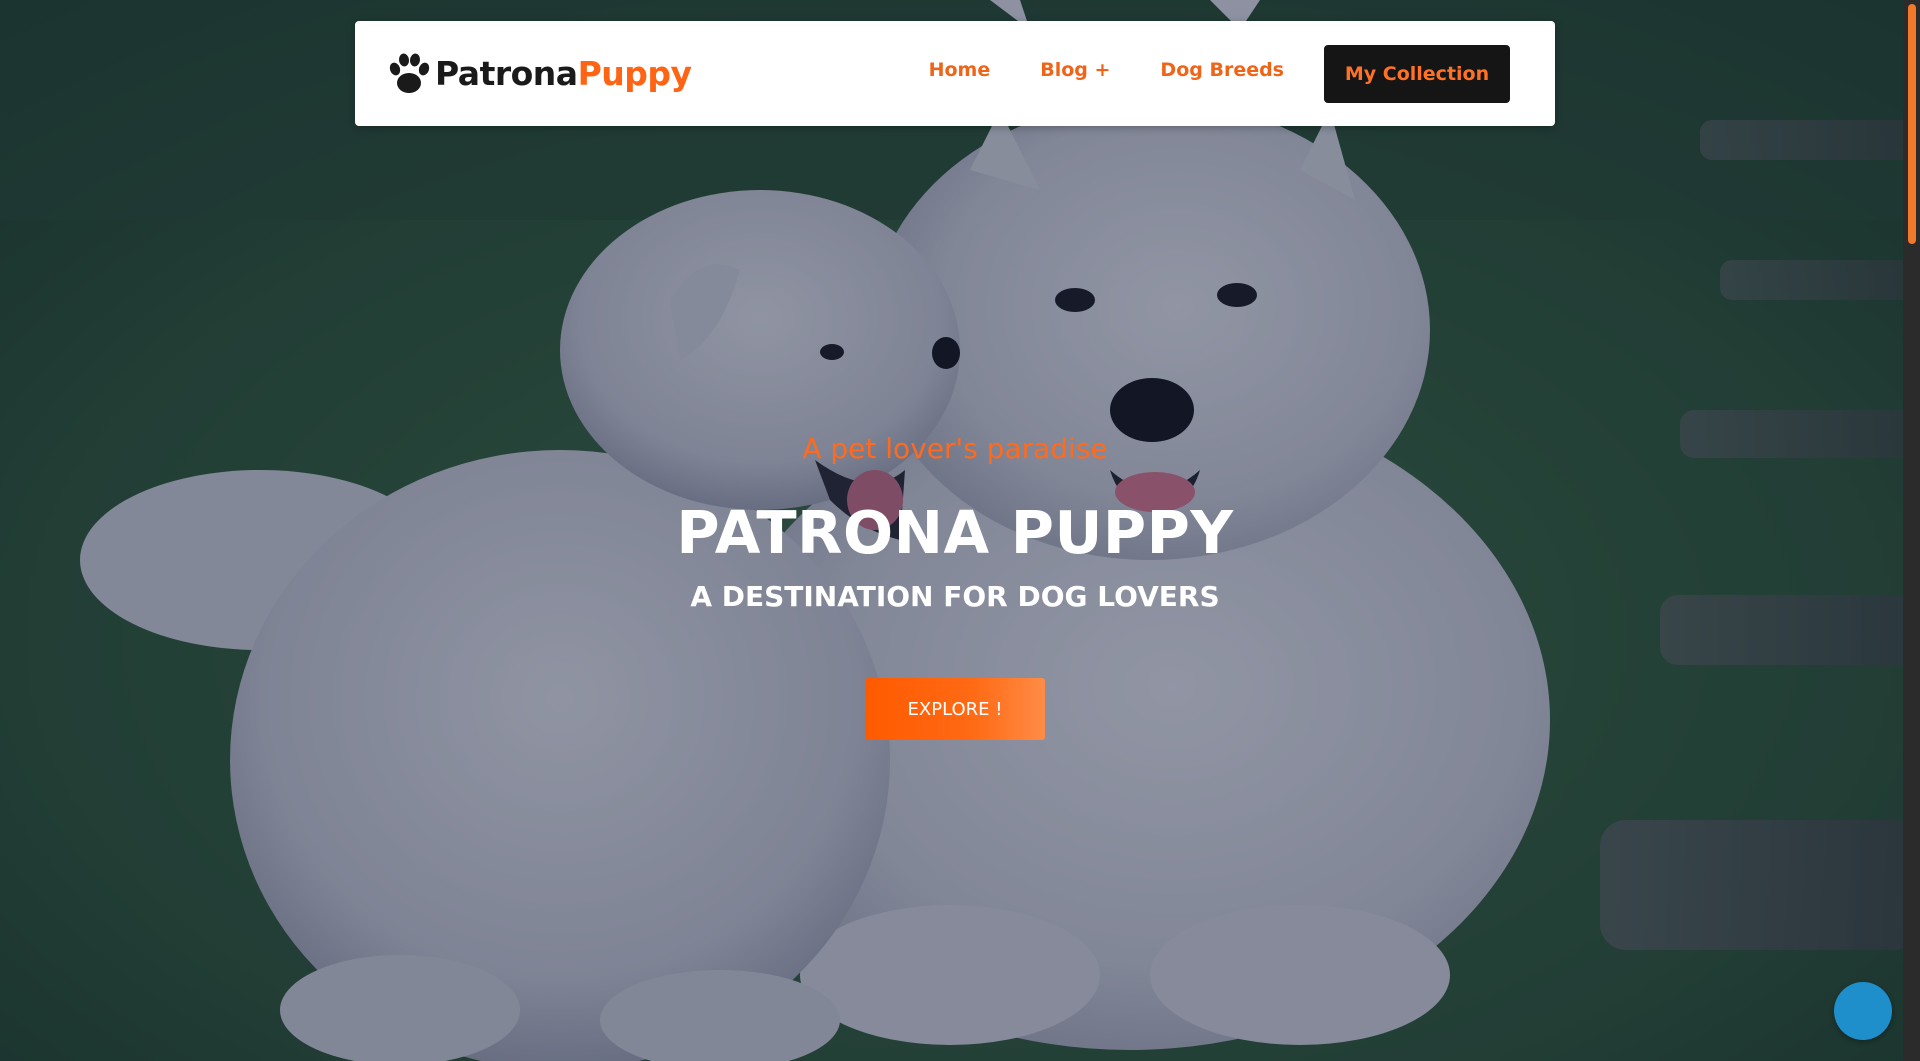 This screenshot has width=1920, height=1061. What do you see at coordinates (506, 73) in the screenshot?
I see `brand-name-part1: Patrona` at bounding box center [506, 73].